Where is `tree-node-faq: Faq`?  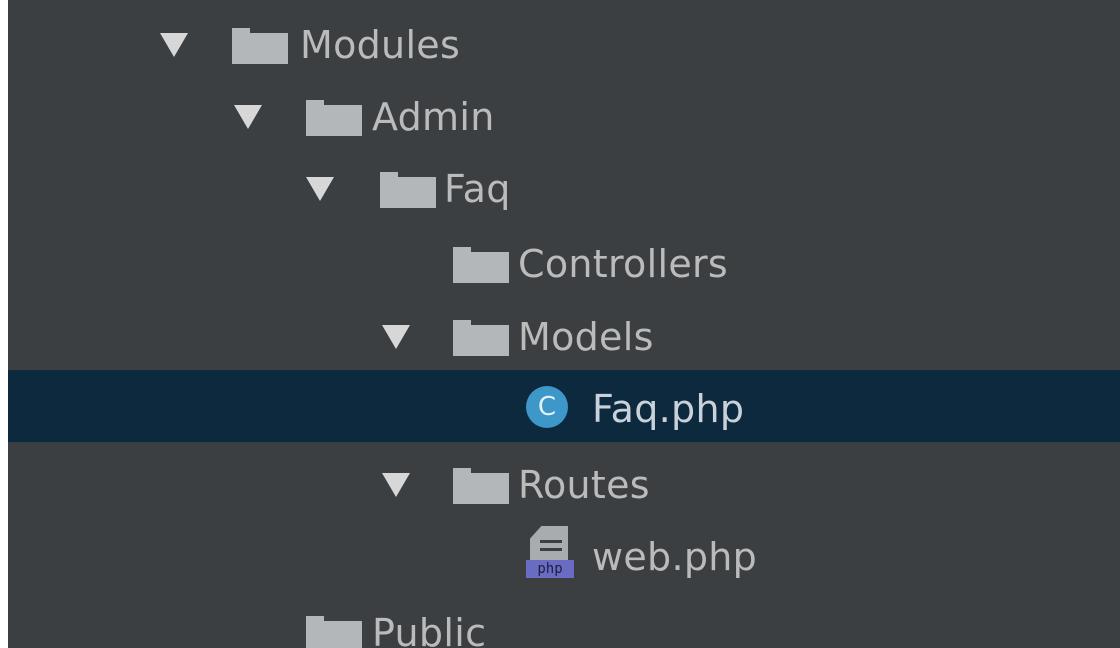
tree-node-faq: Faq is located at coordinates (564, 186).